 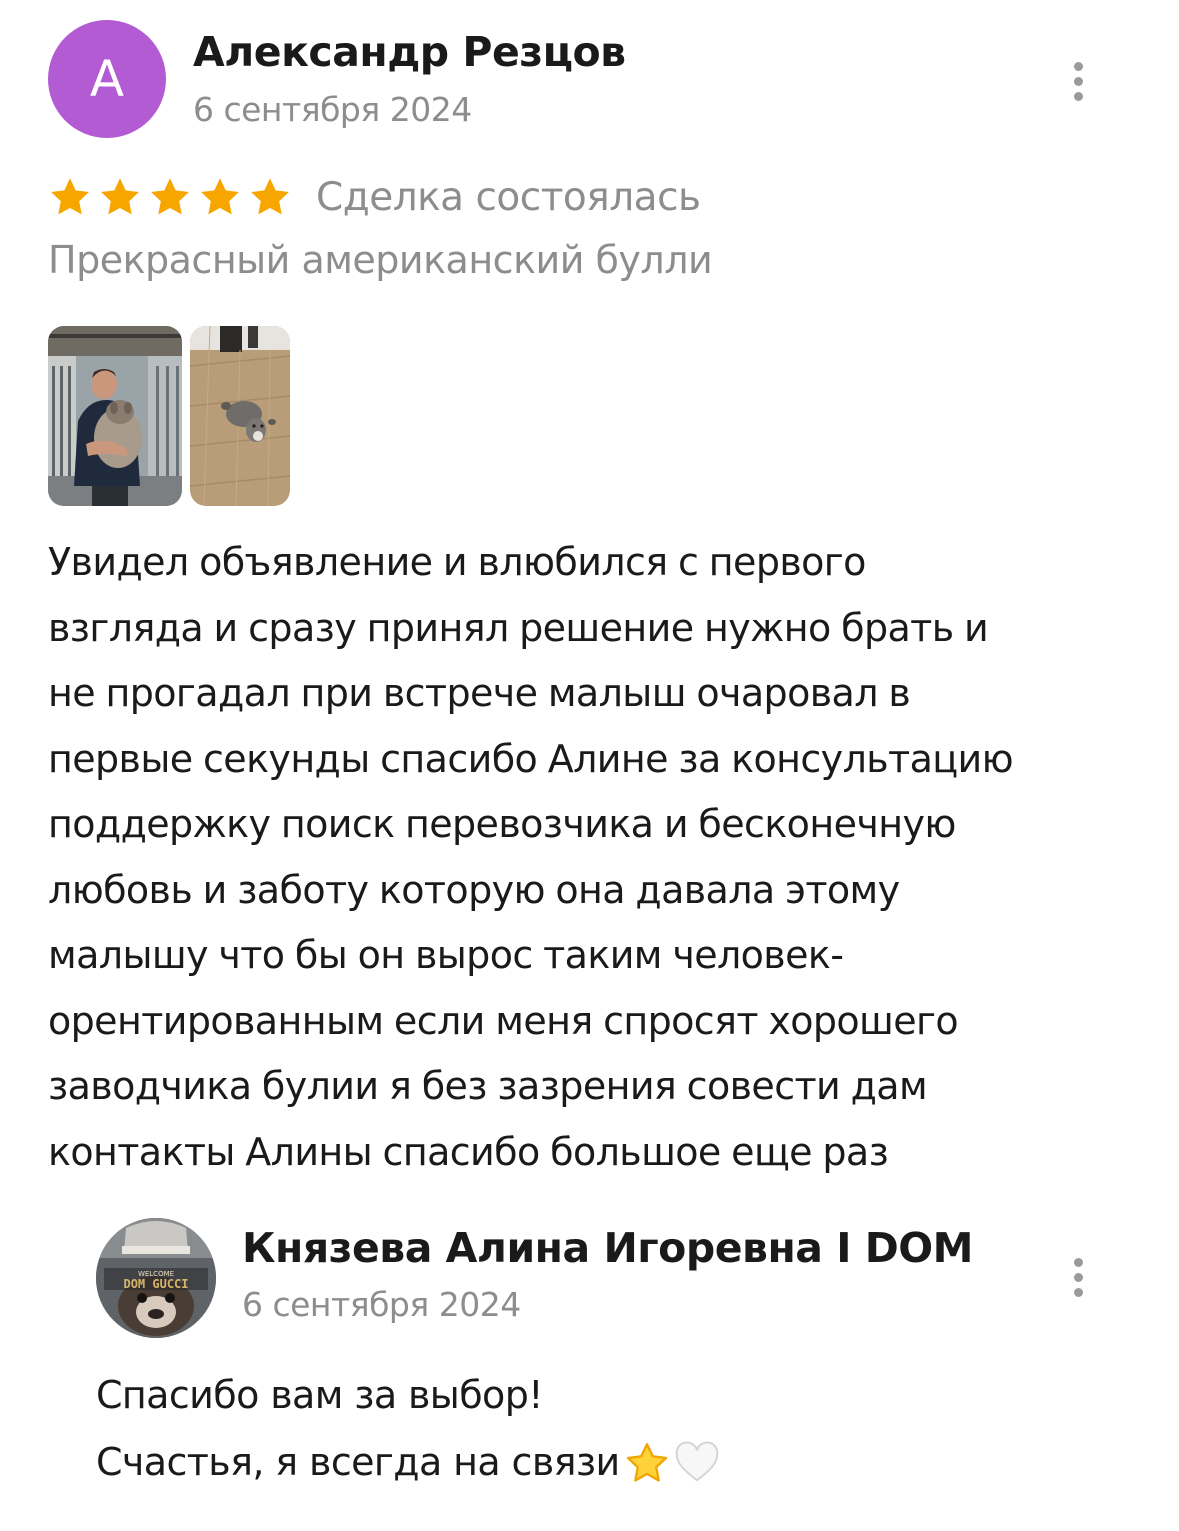 What do you see at coordinates (468, 1151) in the screenshot?
I see `review-text-line: контакты Алины спасибо большое еще раз` at bounding box center [468, 1151].